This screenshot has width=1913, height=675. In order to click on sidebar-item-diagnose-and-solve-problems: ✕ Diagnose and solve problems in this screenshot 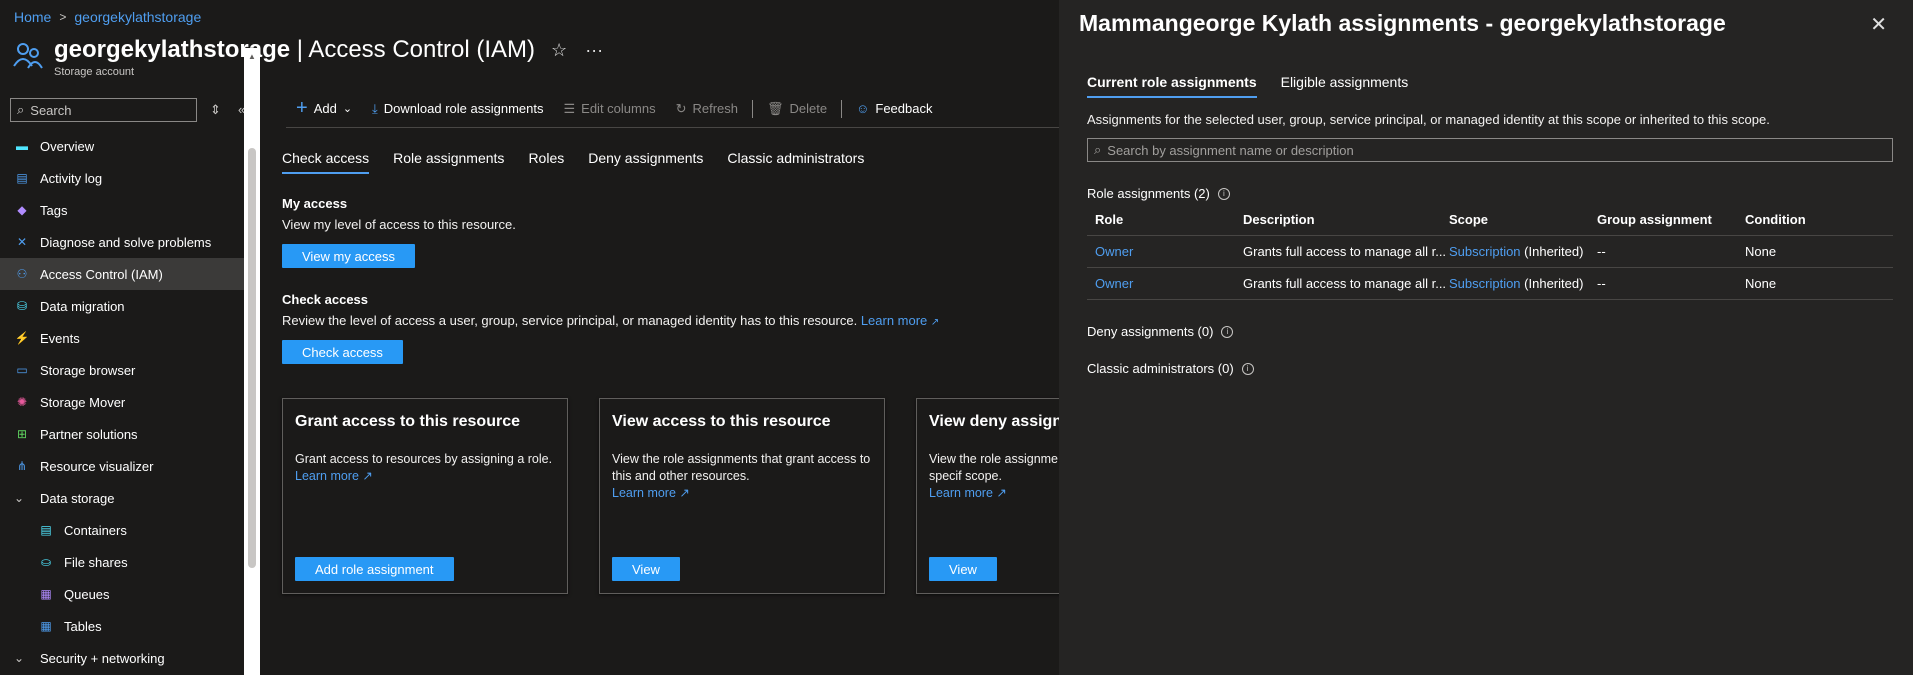, I will do `click(122, 242)`.